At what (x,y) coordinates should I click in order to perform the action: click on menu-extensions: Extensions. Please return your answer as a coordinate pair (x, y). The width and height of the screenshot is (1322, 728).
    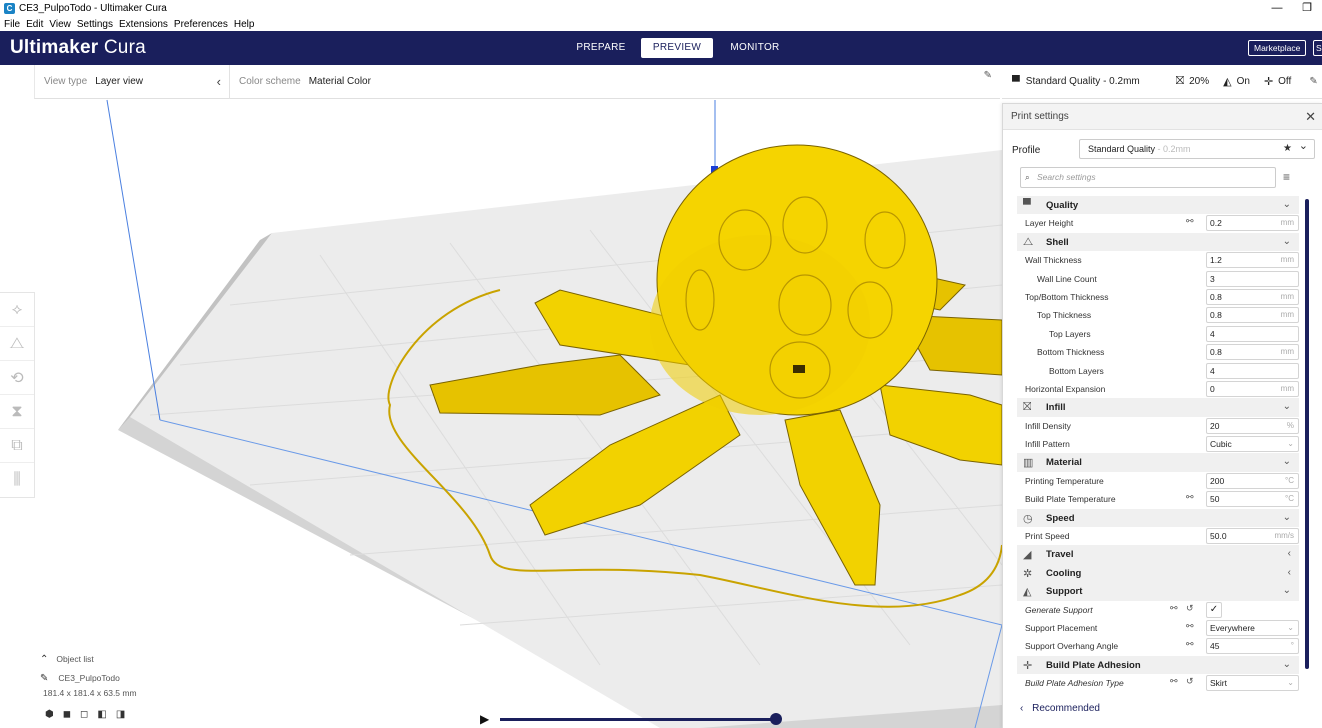
    Looking at the image, I should click on (143, 24).